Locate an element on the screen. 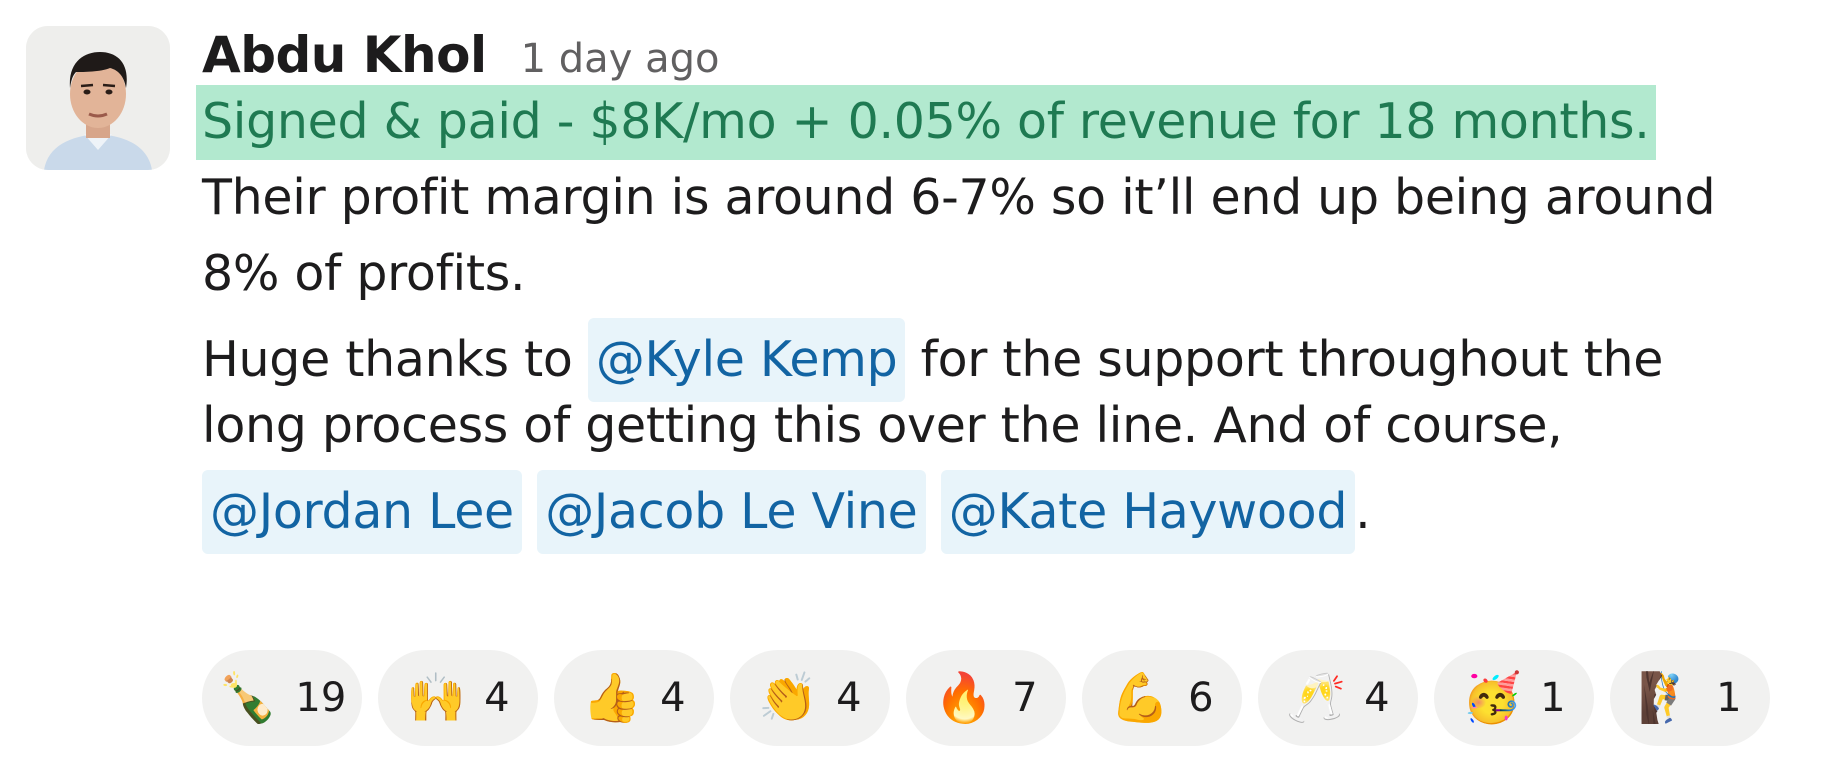 The width and height of the screenshot is (1842, 768). reaction-fire: 🔥 7 is located at coordinates (986, 698).